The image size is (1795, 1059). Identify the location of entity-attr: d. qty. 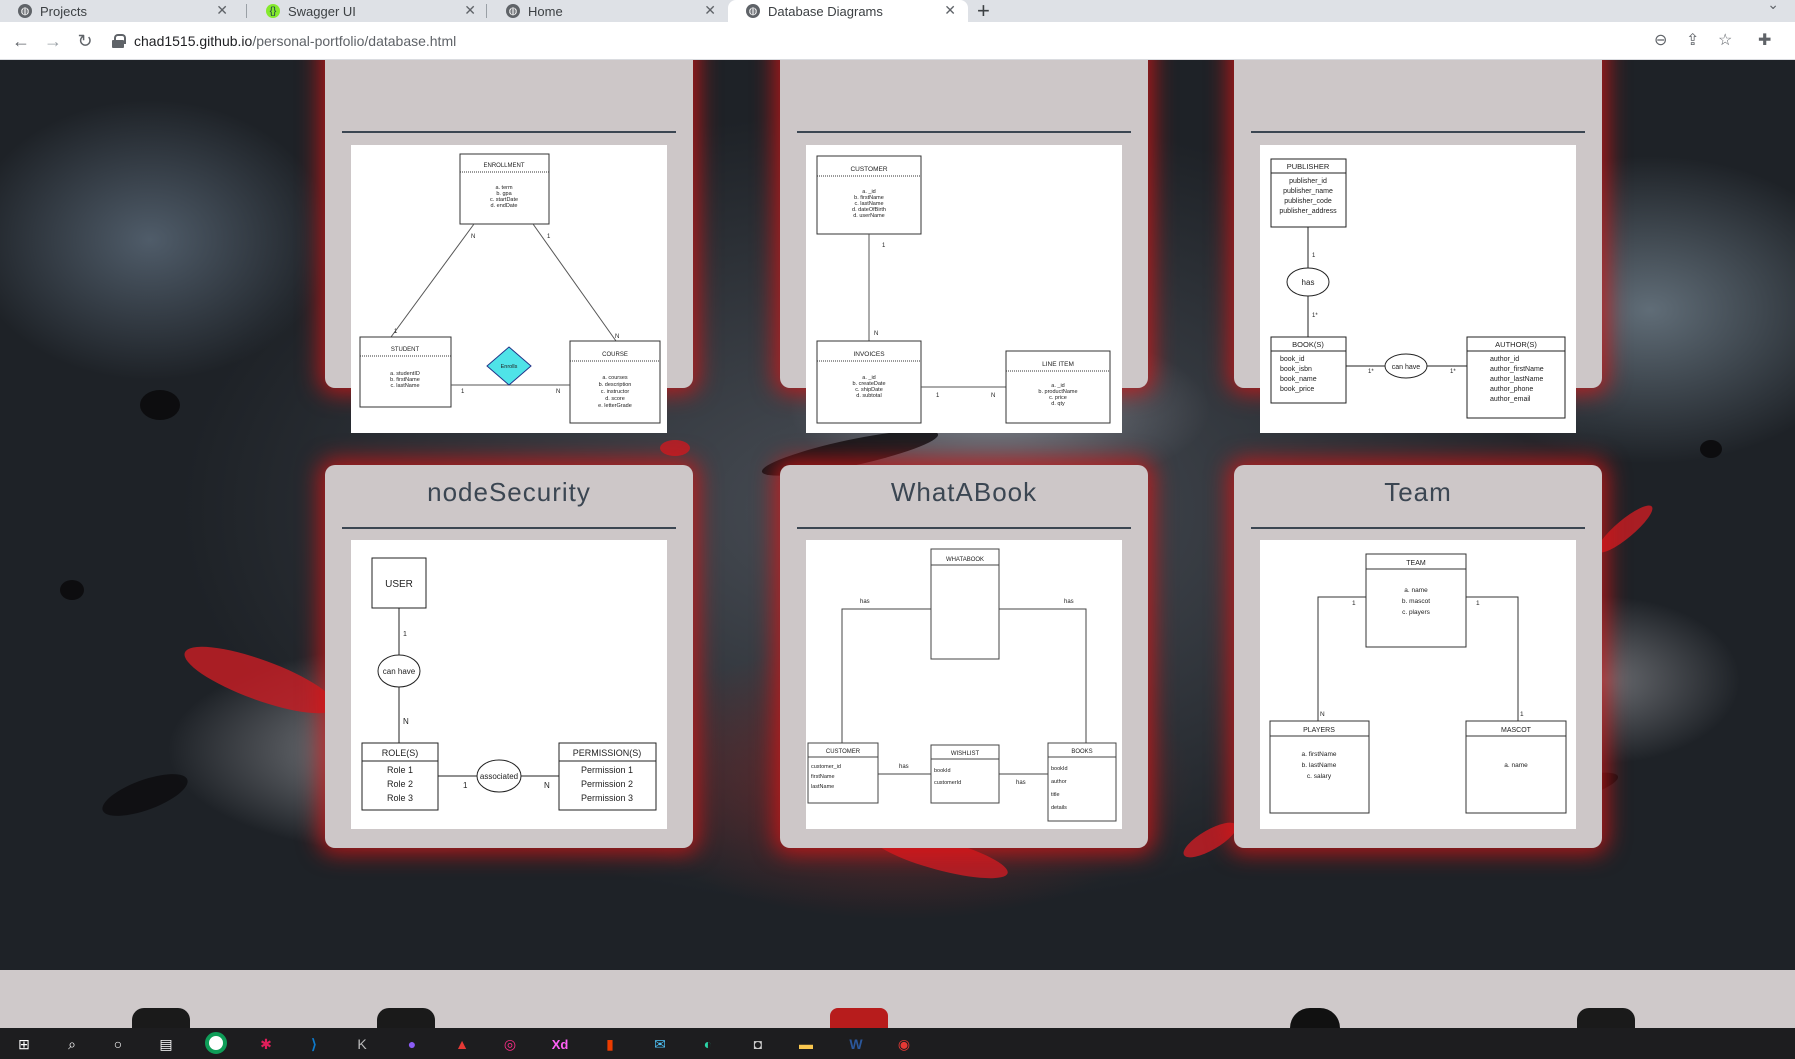
(1058, 404).